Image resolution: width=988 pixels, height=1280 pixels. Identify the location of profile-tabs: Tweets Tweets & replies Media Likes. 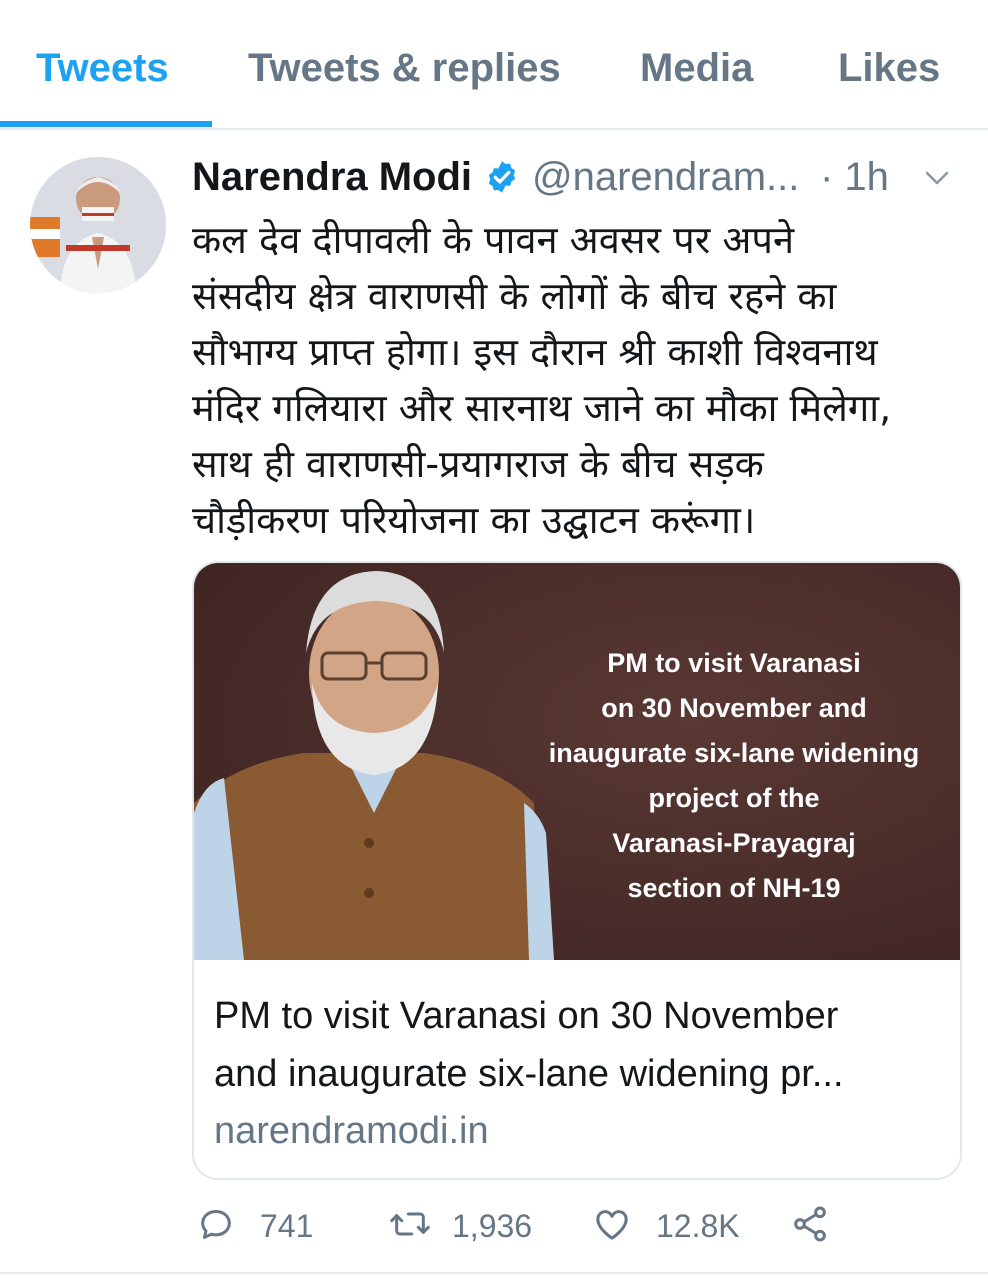
(494, 65).